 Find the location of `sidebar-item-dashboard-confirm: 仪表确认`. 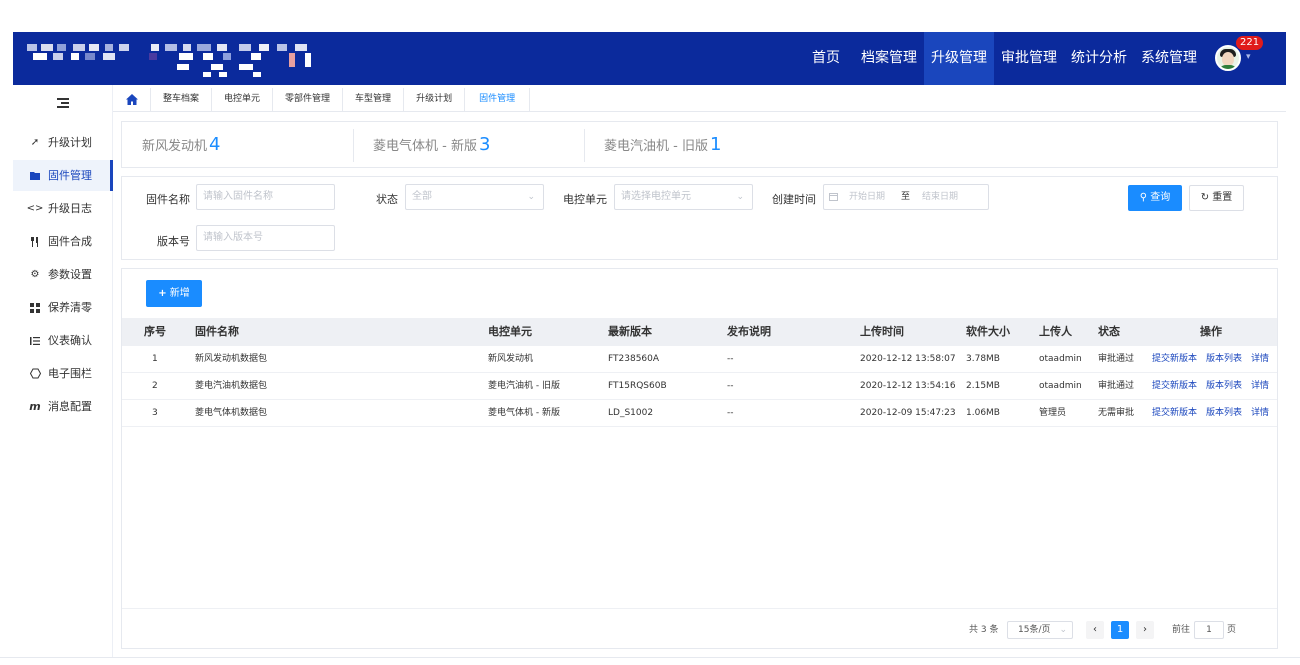

sidebar-item-dashboard-confirm: 仪表确认 is located at coordinates (63, 340).